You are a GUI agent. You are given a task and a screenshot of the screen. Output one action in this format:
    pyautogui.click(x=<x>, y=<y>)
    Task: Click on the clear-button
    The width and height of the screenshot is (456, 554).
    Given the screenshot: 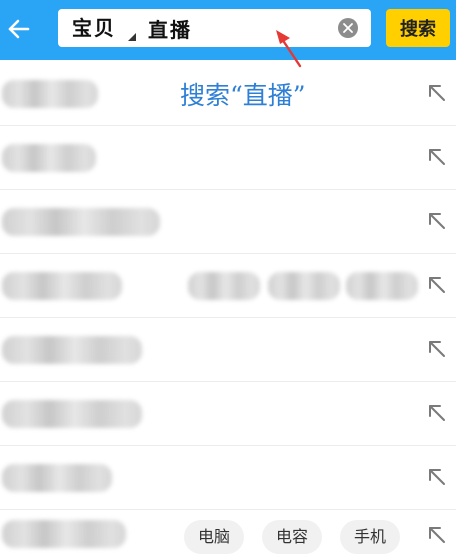 What is the action you would take?
    pyautogui.click(x=348, y=28)
    